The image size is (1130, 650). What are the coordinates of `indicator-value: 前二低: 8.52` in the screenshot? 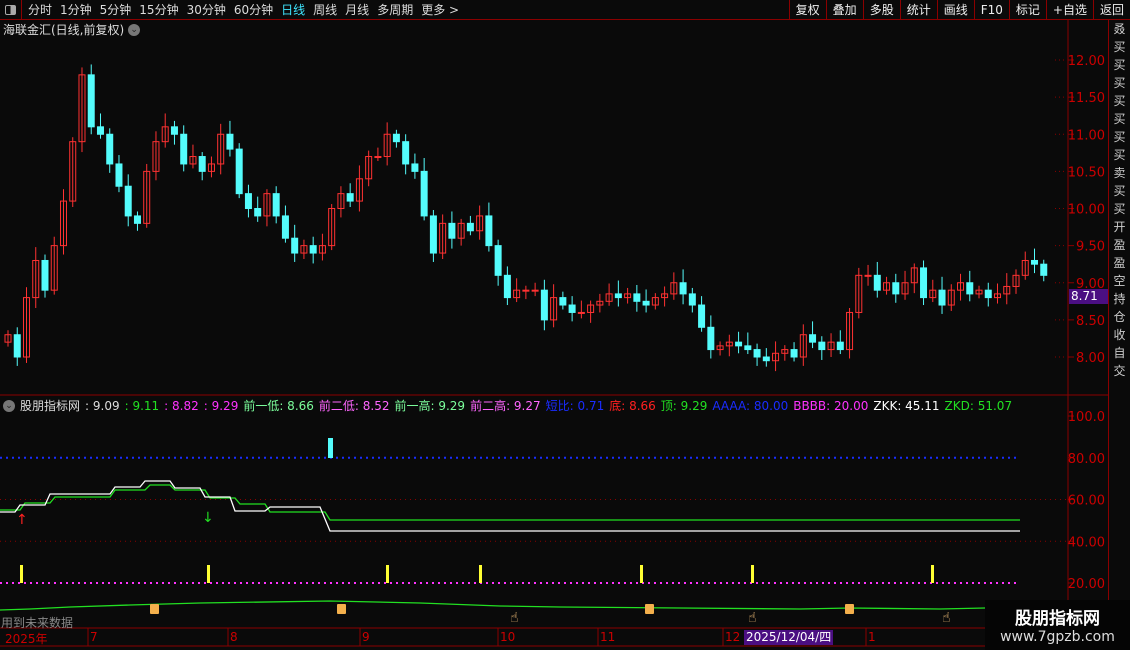 It's located at (354, 406).